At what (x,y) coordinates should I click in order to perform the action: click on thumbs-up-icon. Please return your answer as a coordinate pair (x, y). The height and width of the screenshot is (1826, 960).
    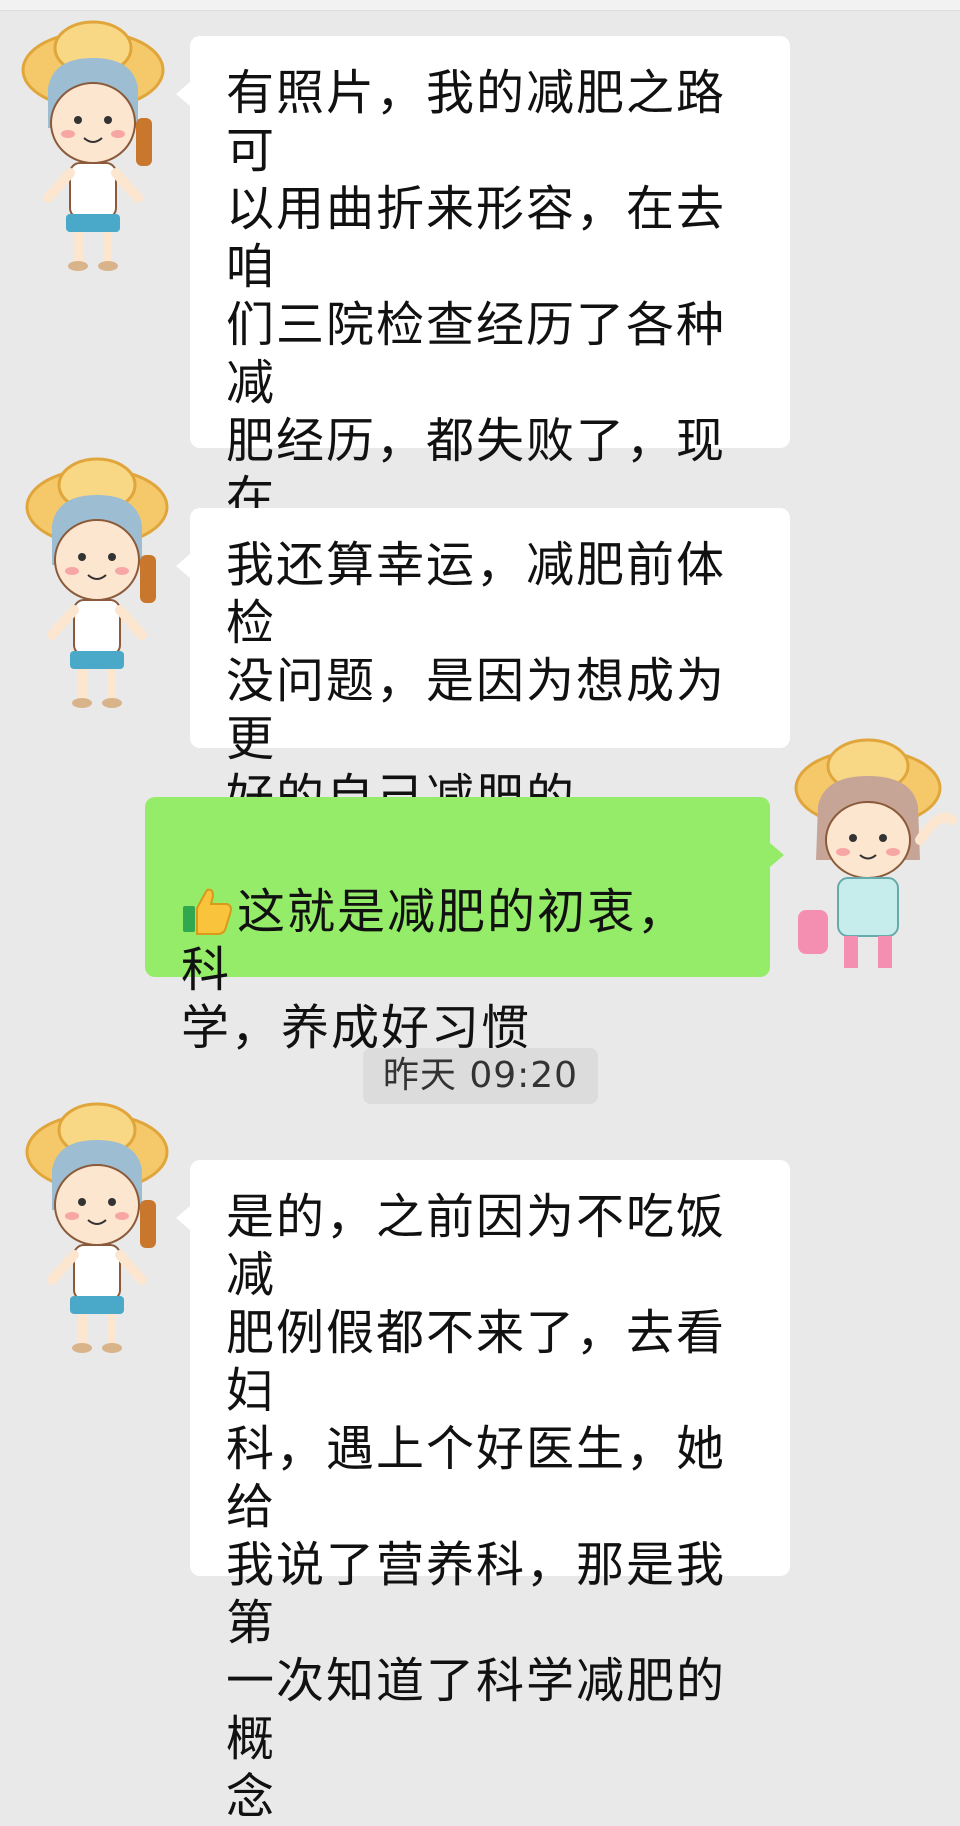
    Looking at the image, I should click on (207, 911).